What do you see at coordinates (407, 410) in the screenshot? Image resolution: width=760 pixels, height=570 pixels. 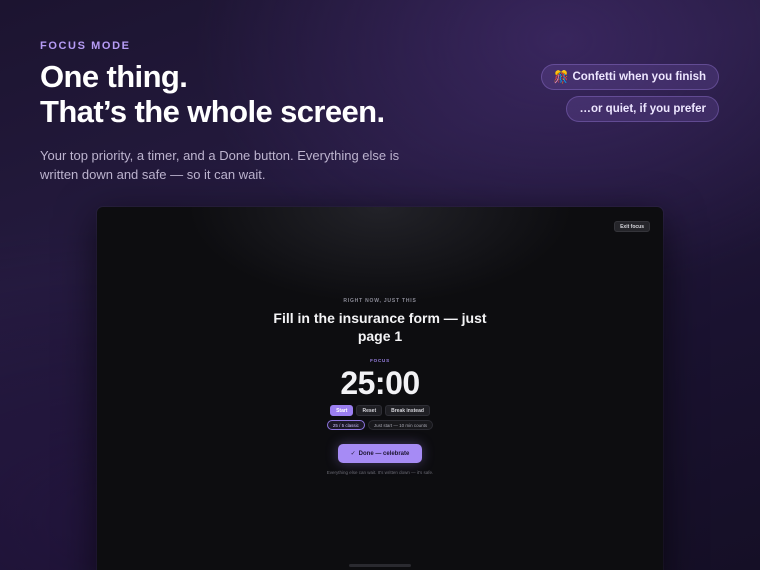 I see `break-button: Break instead` at bounding box center [407, 410].